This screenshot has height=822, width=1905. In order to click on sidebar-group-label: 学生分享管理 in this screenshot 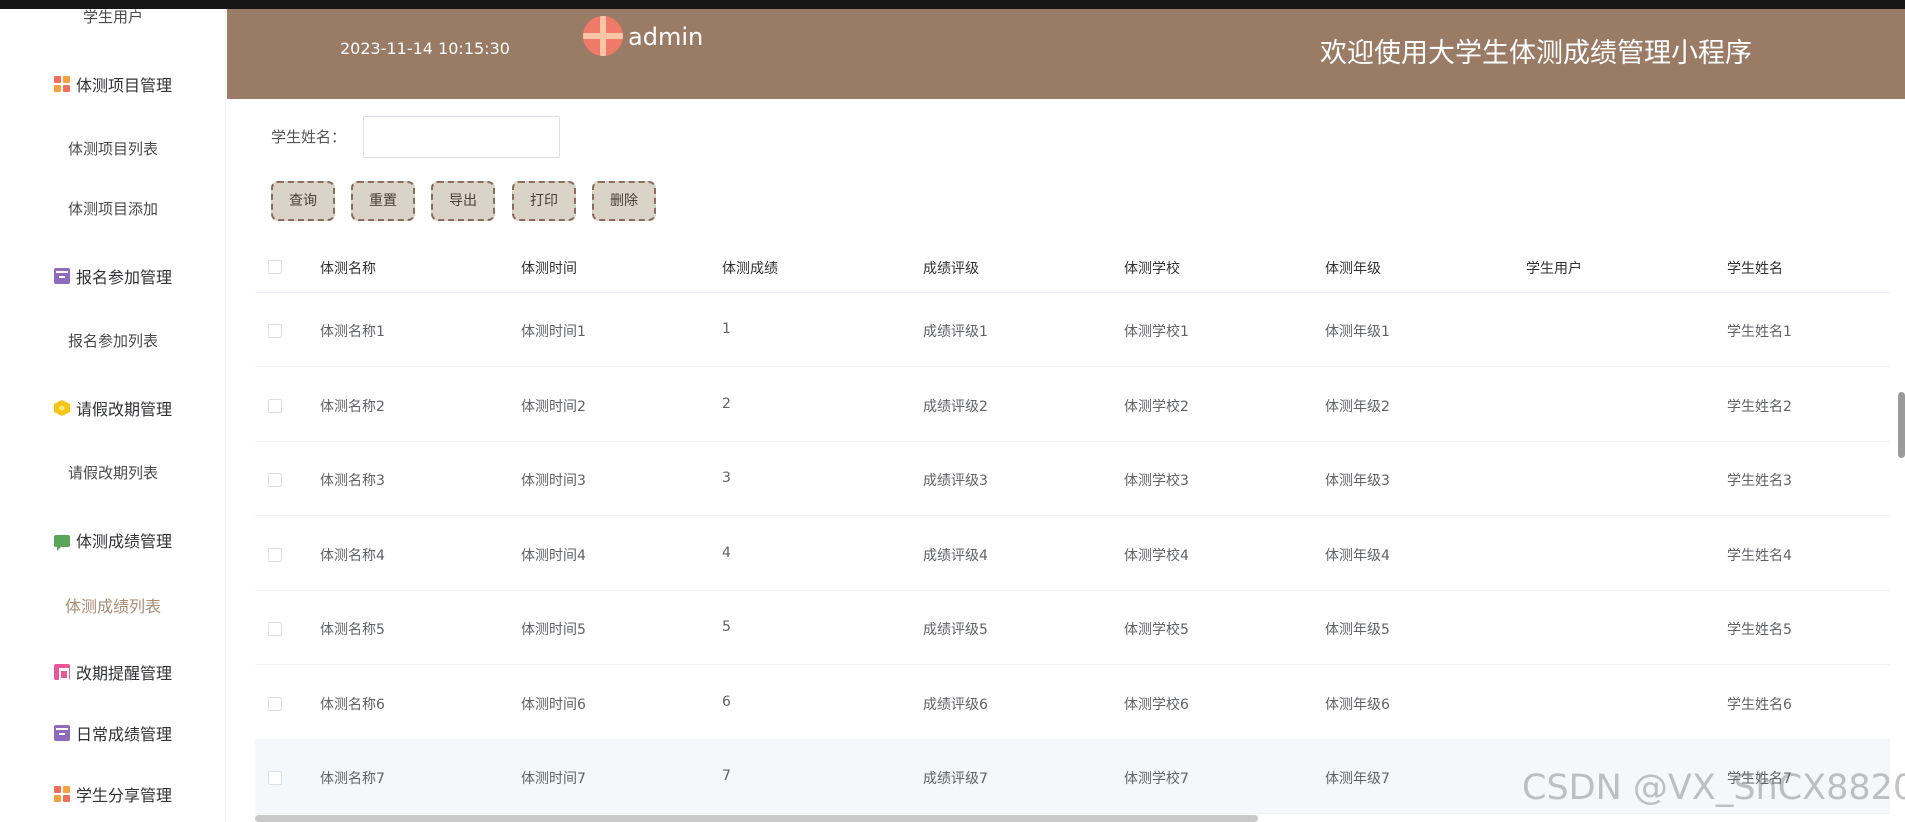, I will do `click(123, 795)`.